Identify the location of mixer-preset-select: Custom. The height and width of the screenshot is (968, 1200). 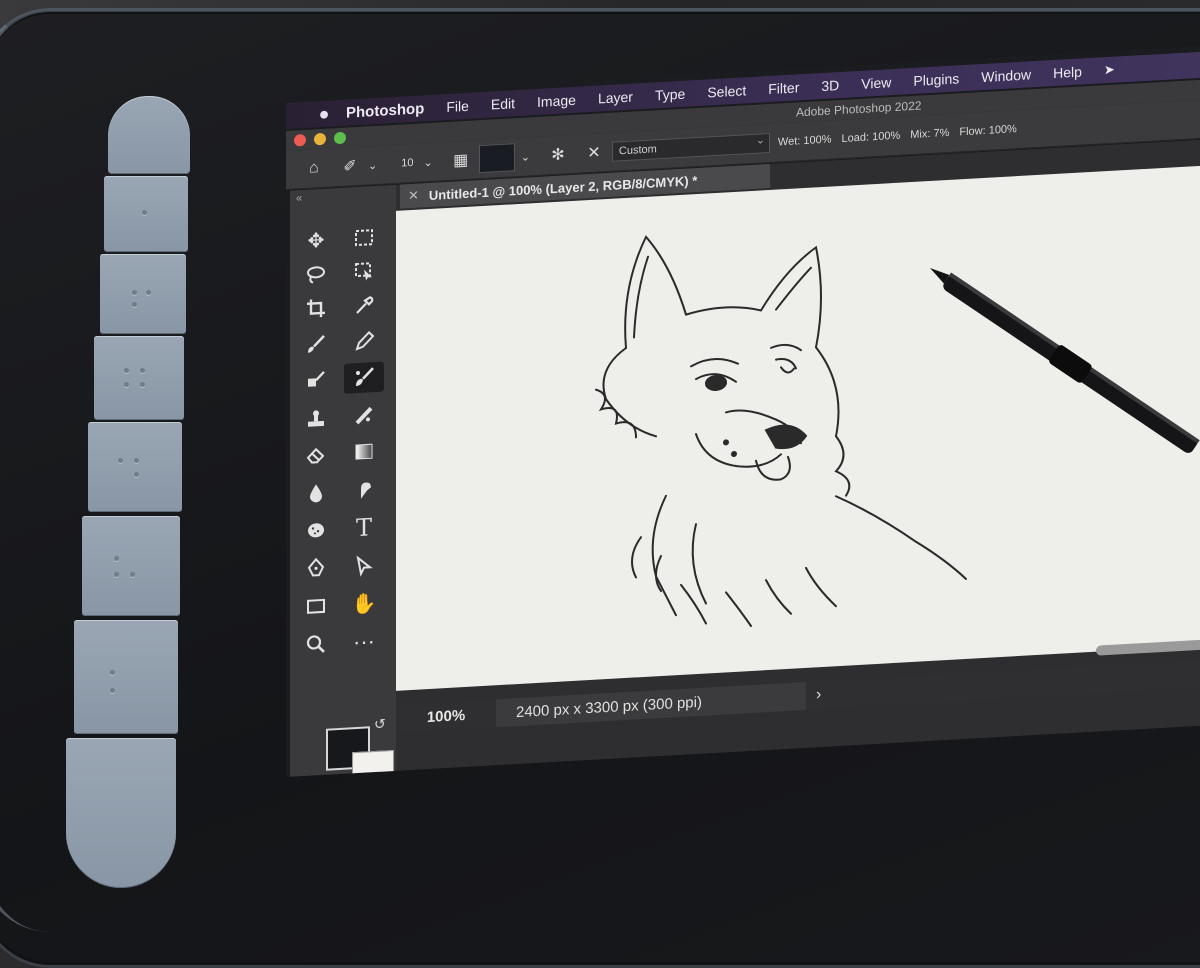
(690, 147).